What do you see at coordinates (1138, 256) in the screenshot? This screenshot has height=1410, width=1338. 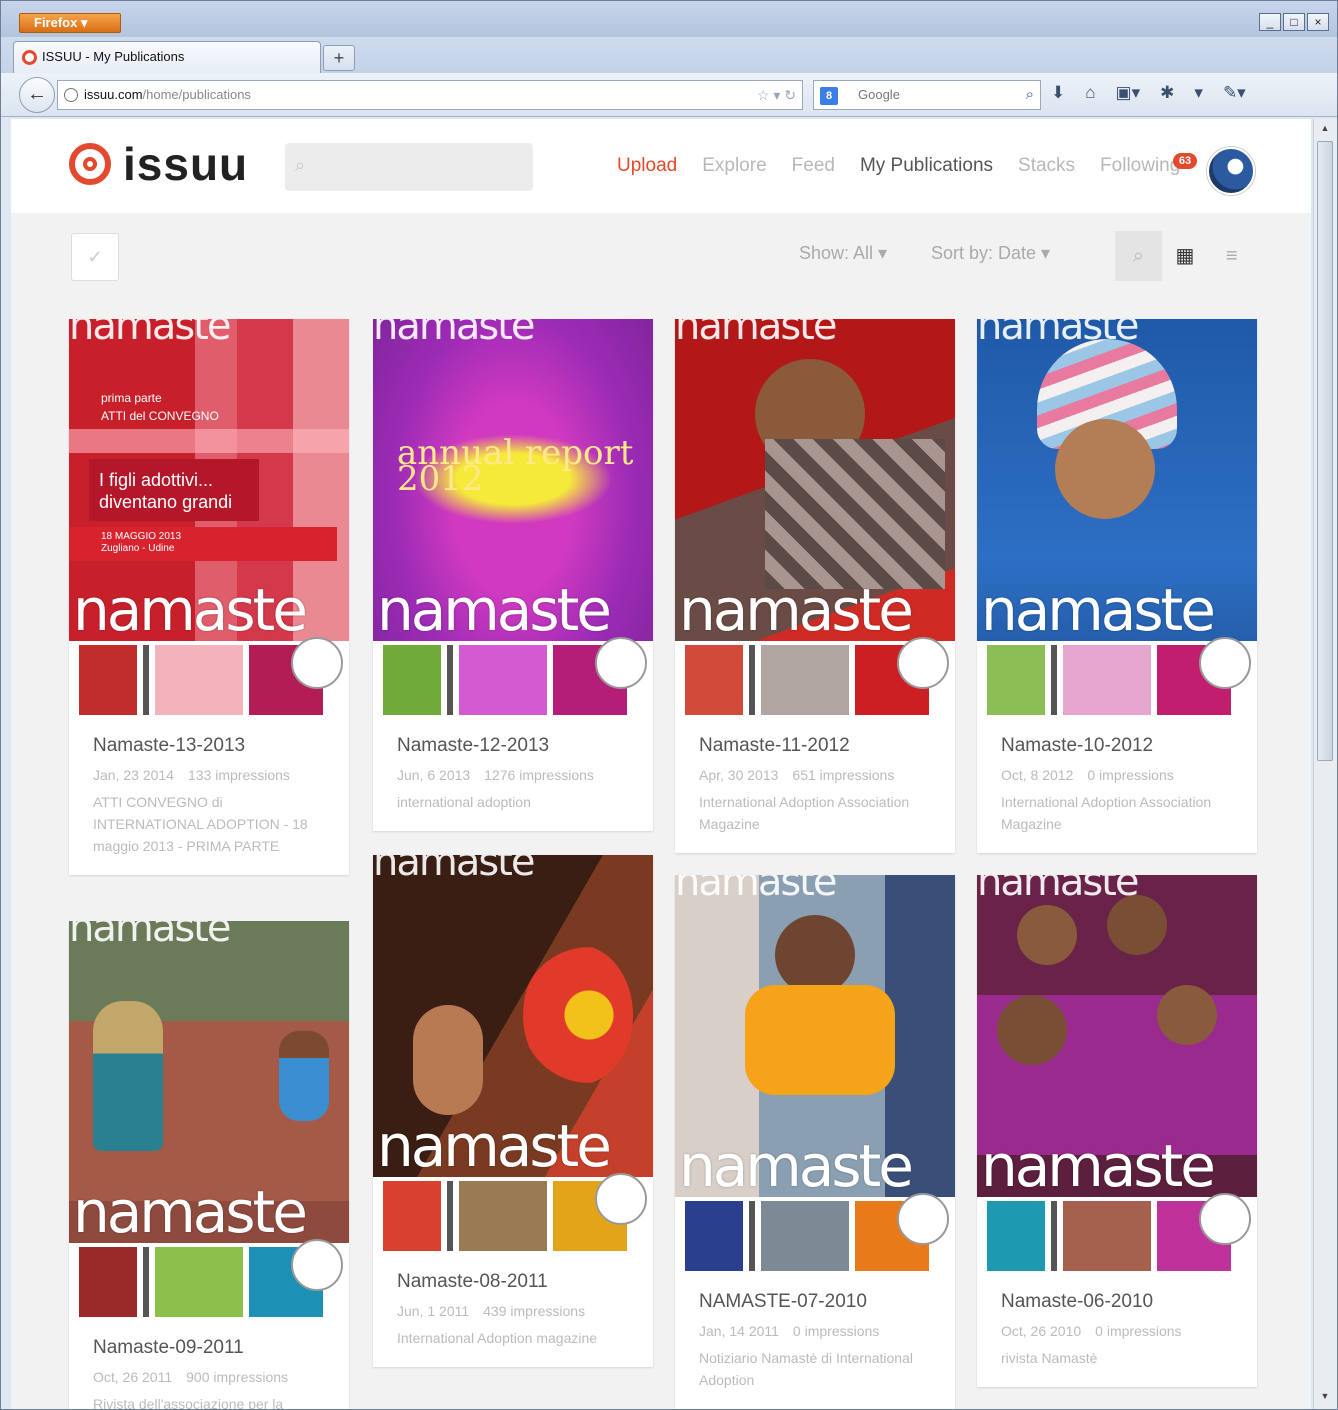 I see `search-publications-icon: ⌕` at bounding box center [1138, 256].